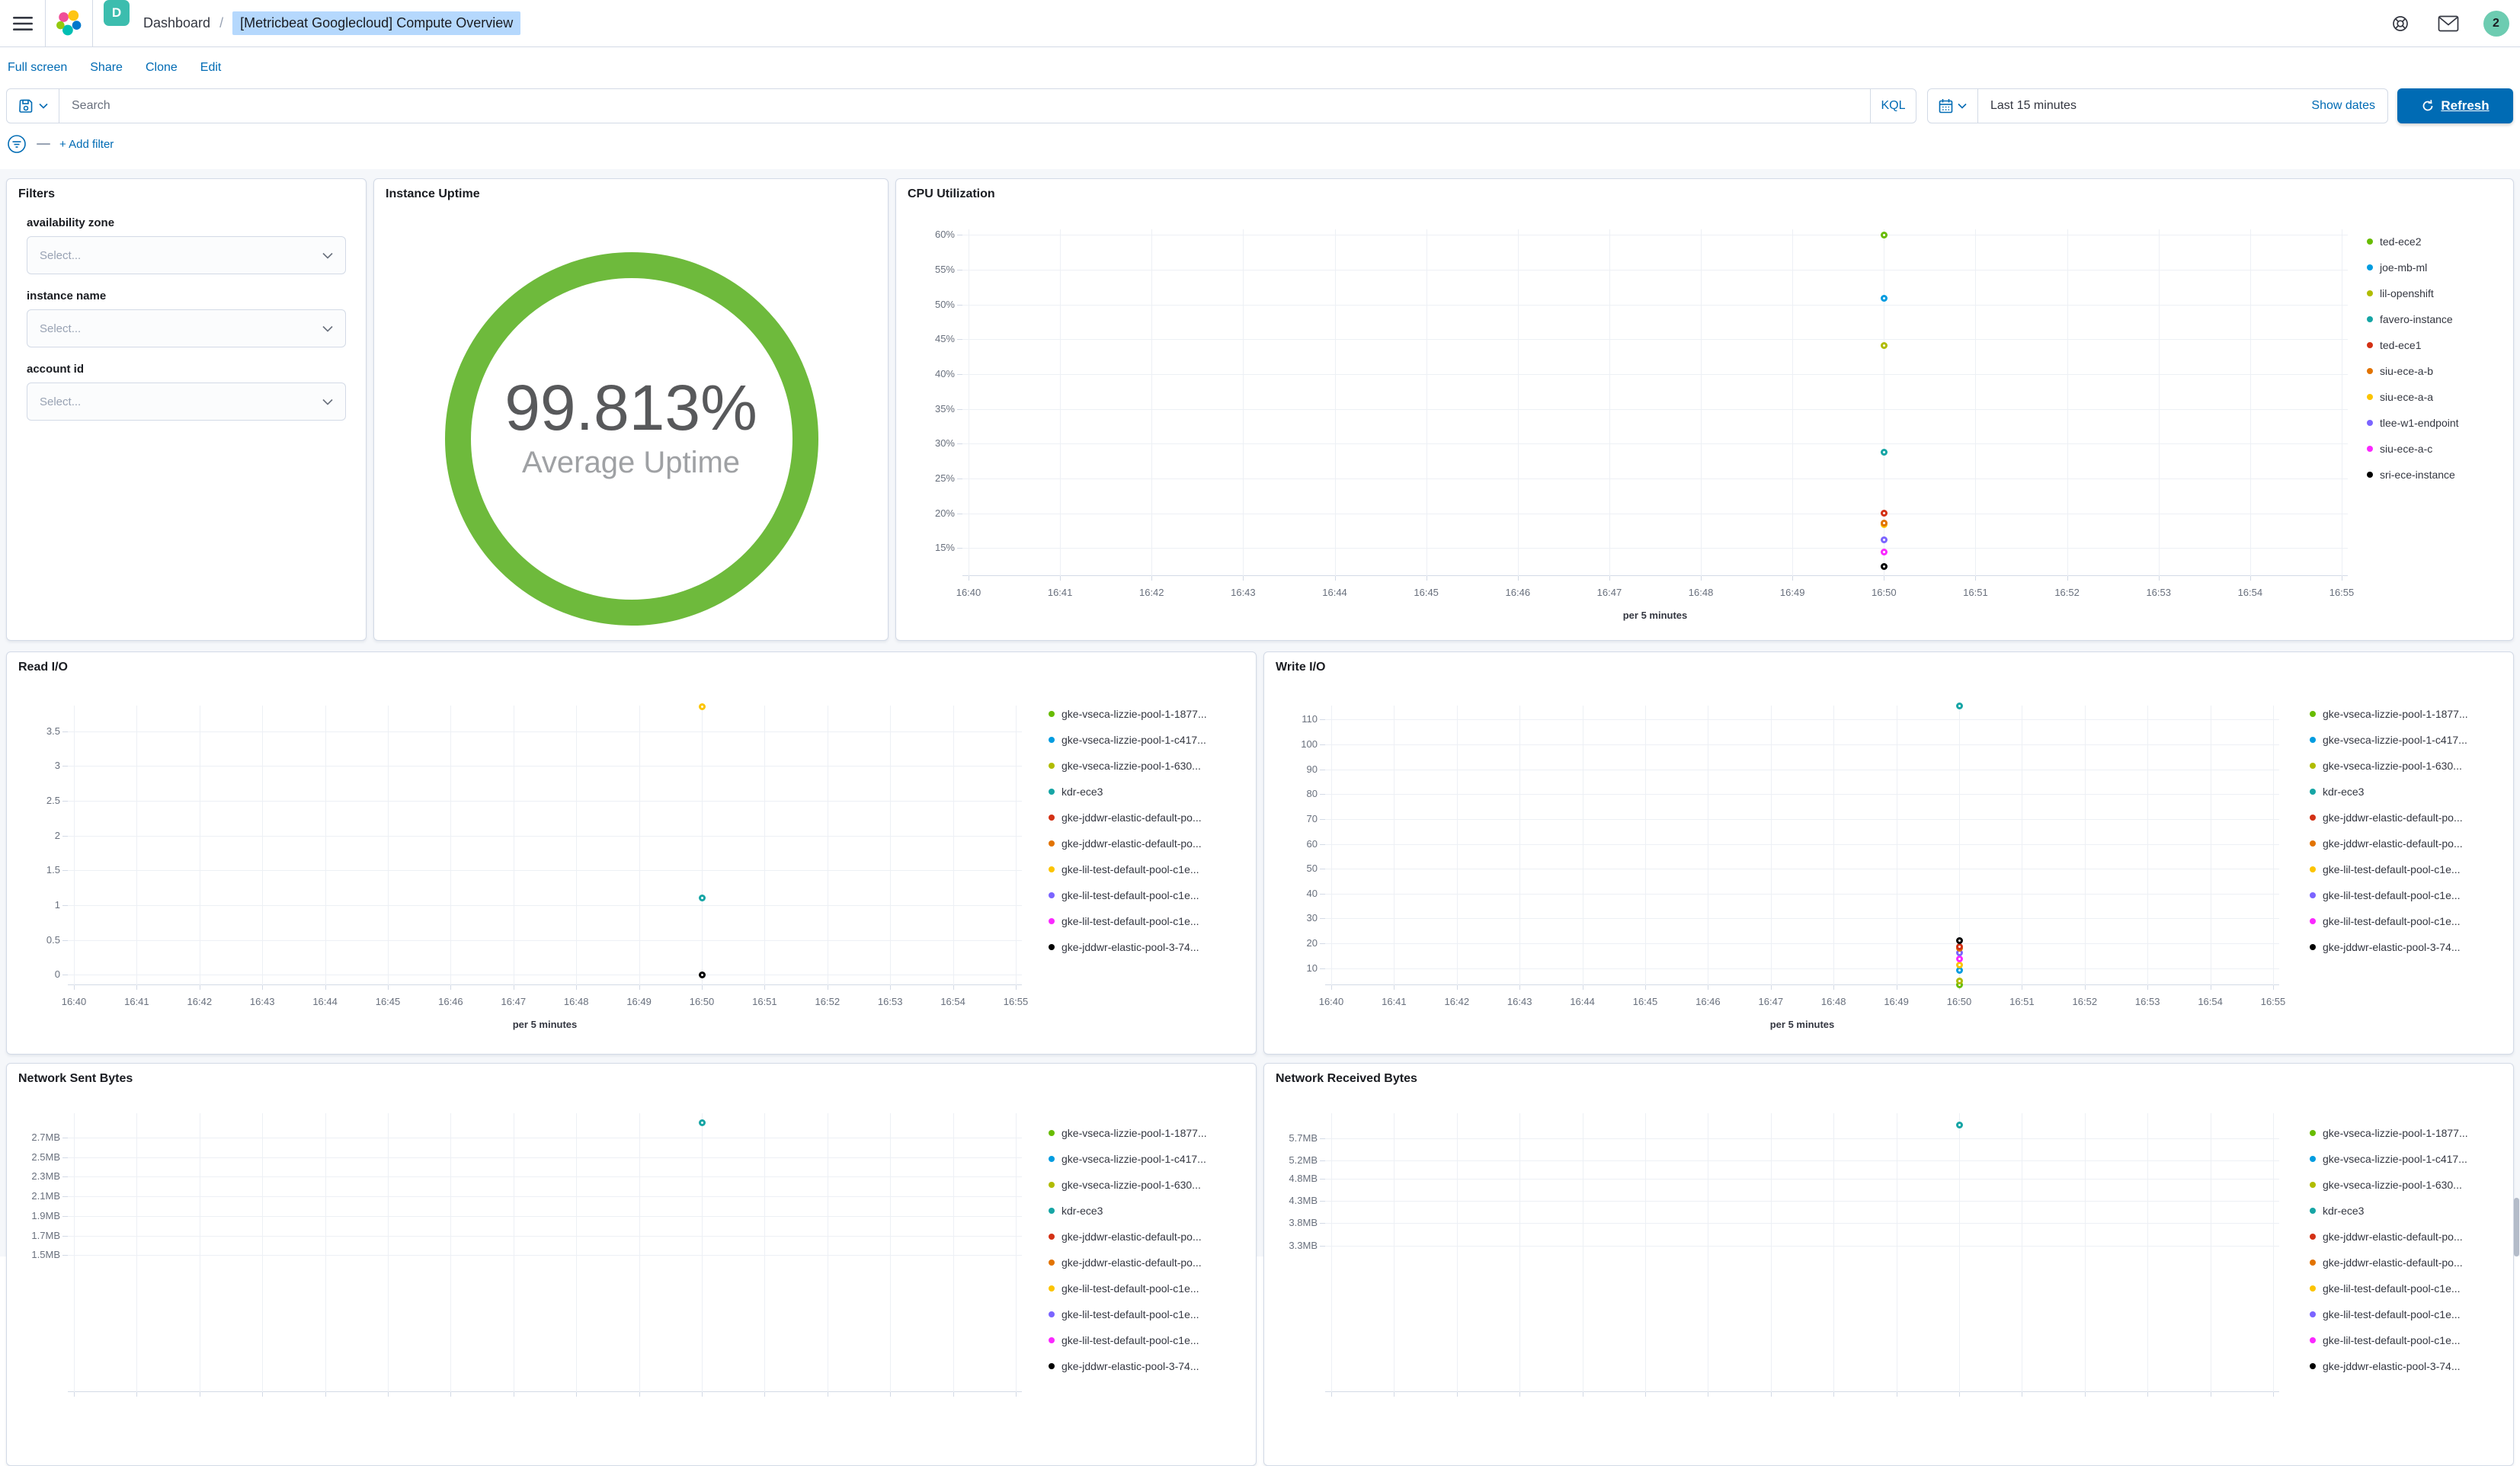  Describe the element at coordinates (69, 23) in the screenshot. I see `elastic-logo` at that location.